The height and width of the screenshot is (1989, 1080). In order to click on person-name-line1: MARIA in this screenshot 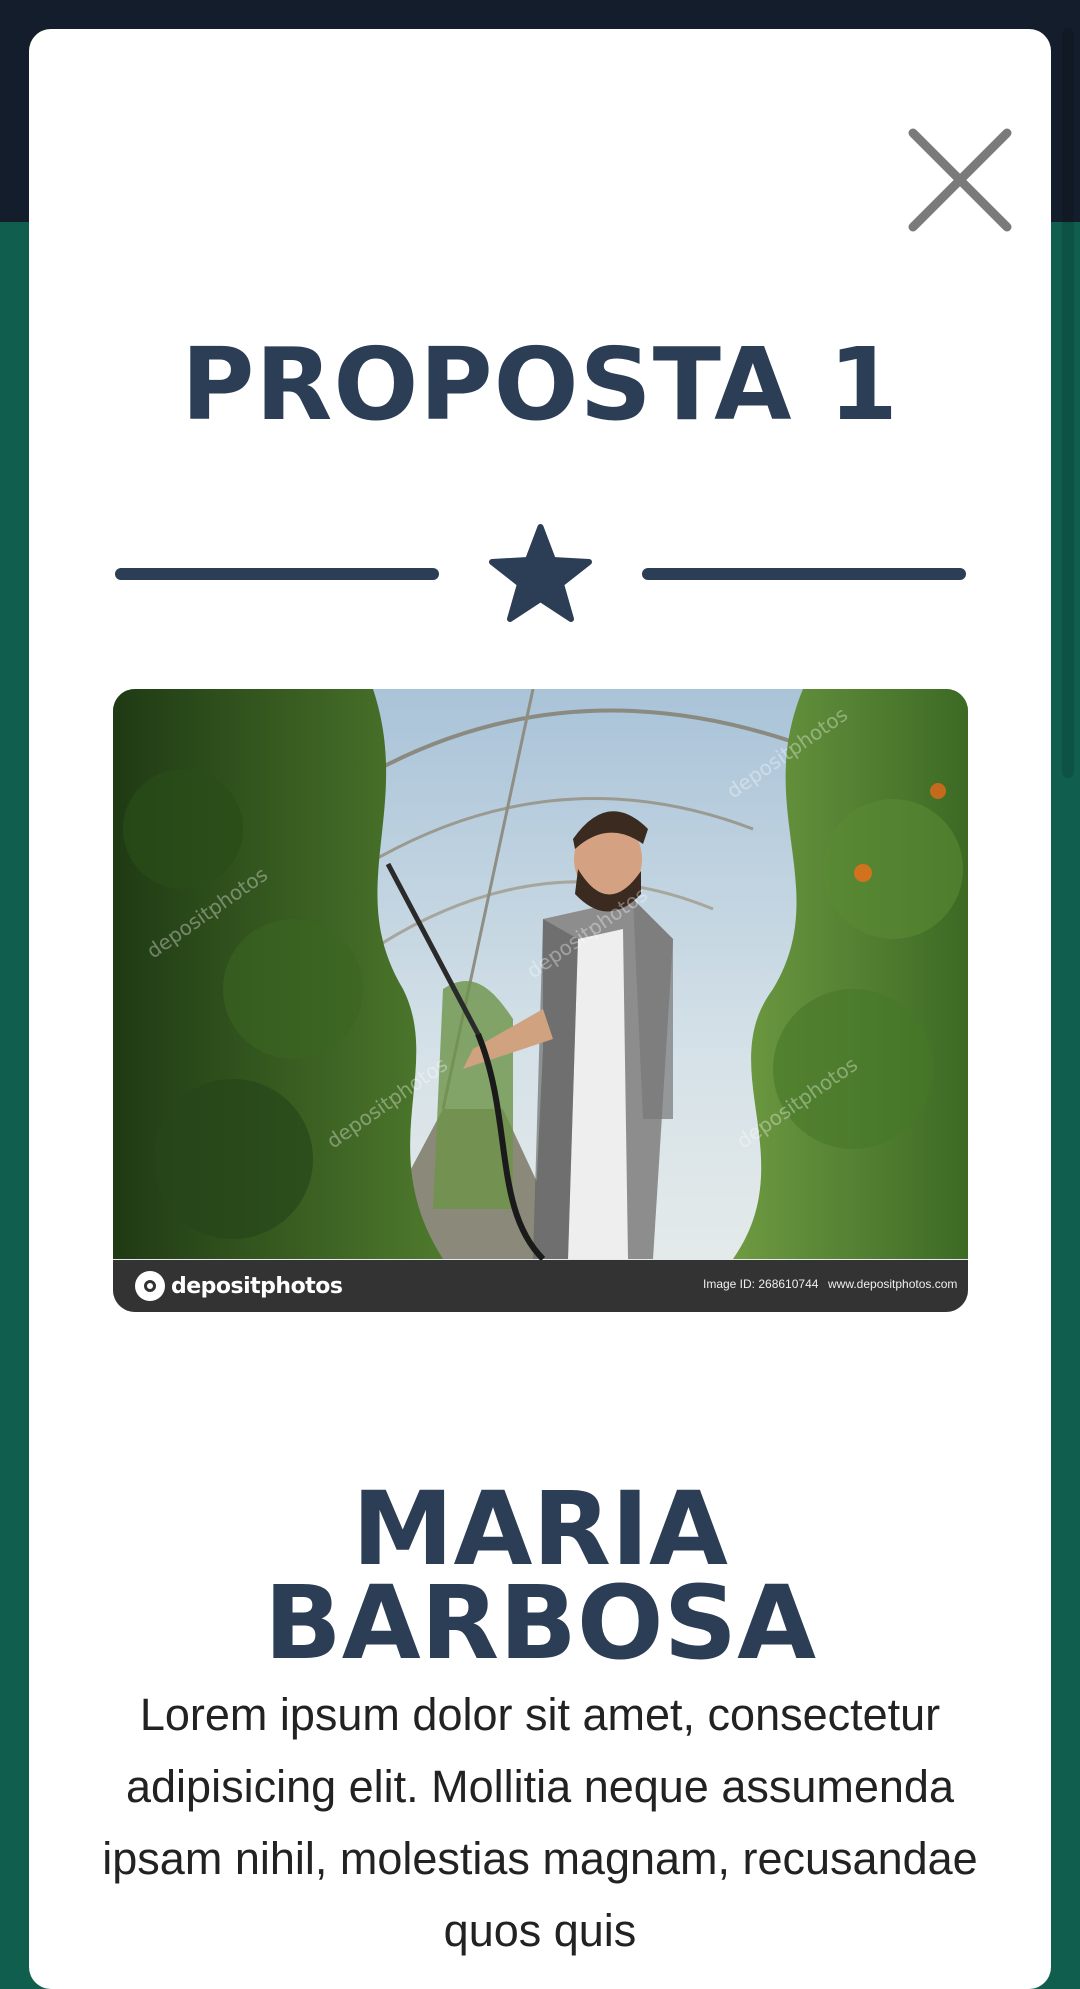, I will do `click(540, 1529)`.